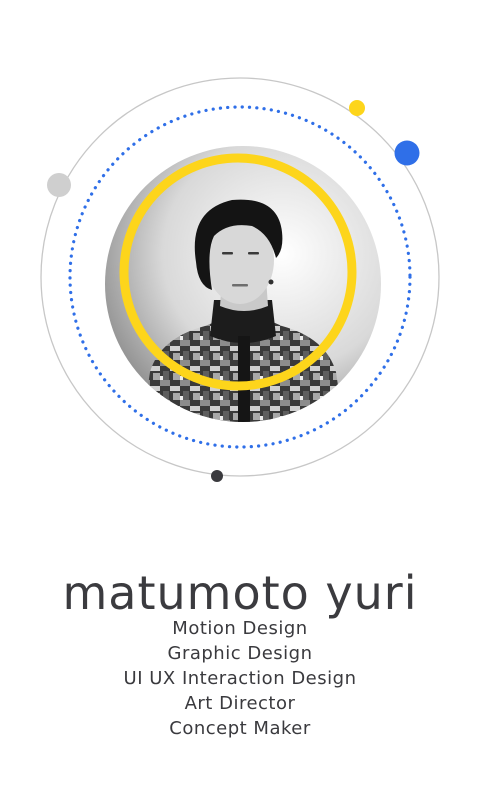 Image resolution: width=480 pixels, height=802 pixels. Describe the element at coordinates (240, 703) in the screenshot. I see `role-item: Art Director` at that location.